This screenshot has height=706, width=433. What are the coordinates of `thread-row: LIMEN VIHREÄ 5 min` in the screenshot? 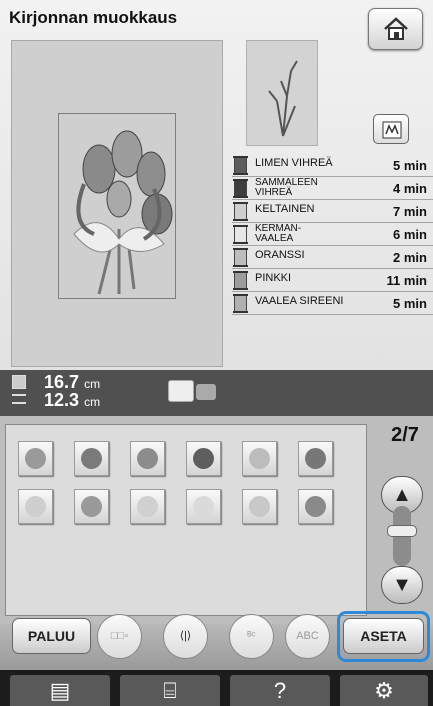 It's located at (332, 165).